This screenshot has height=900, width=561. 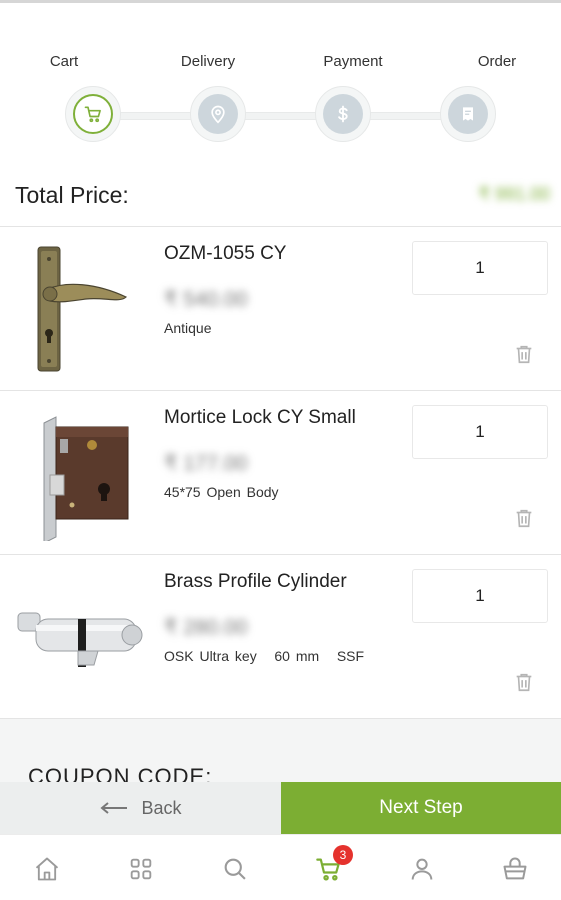 I want to click on receipt-icon, so click(x=468, y=114).